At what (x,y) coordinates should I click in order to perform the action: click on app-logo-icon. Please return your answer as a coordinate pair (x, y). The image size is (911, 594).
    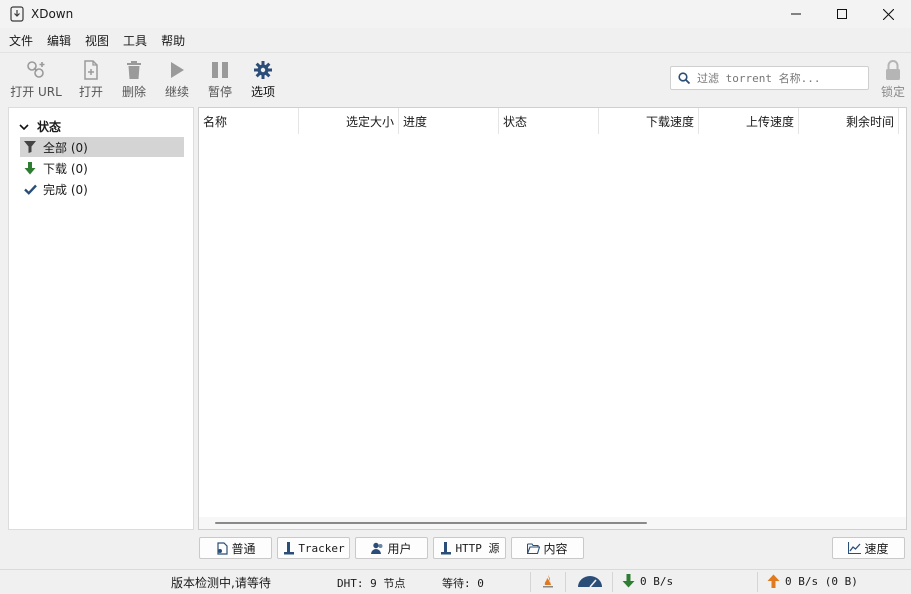
    Looking at the image, I should click on (17, 14).